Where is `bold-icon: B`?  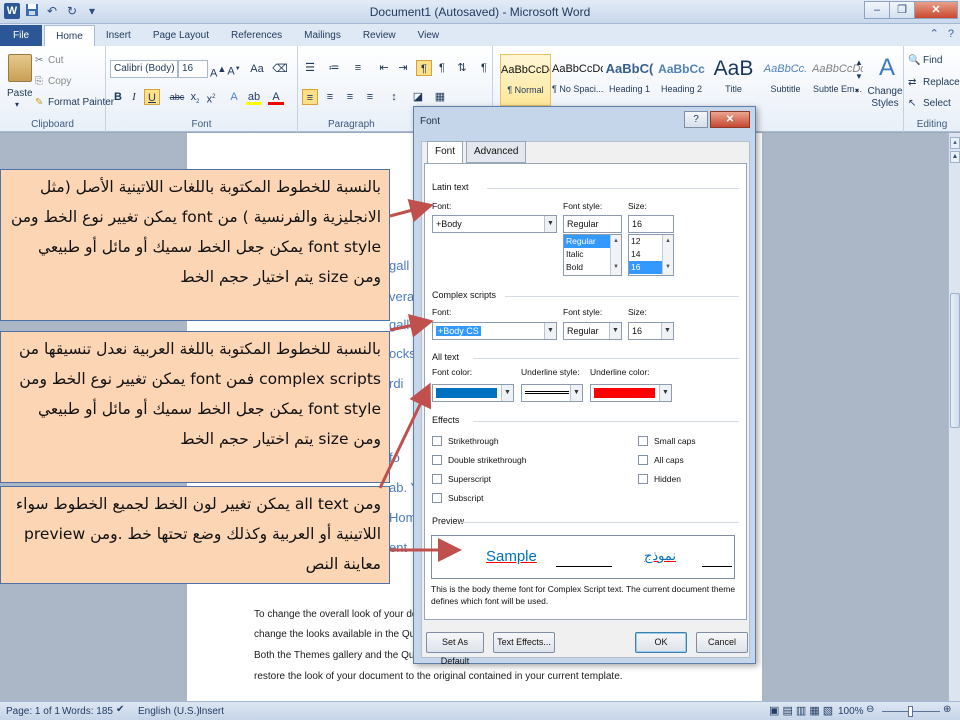
bold-icon: B is located at coordinates (118, 97).